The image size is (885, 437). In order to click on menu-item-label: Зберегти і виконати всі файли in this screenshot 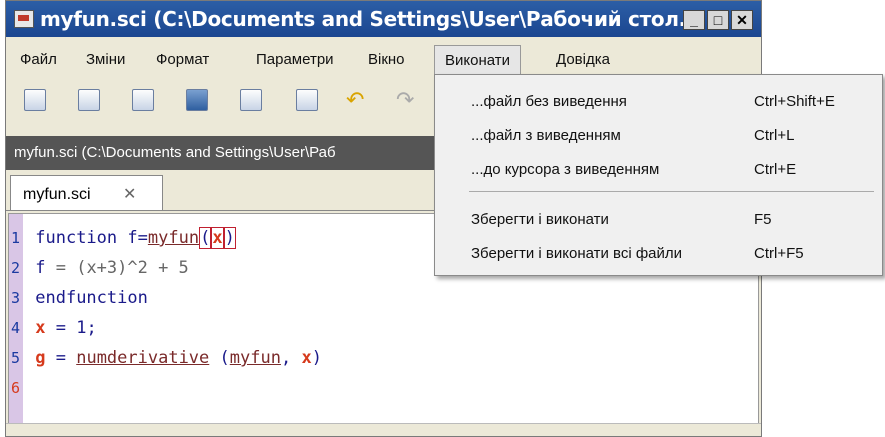, I will do `click(577, 253)`.